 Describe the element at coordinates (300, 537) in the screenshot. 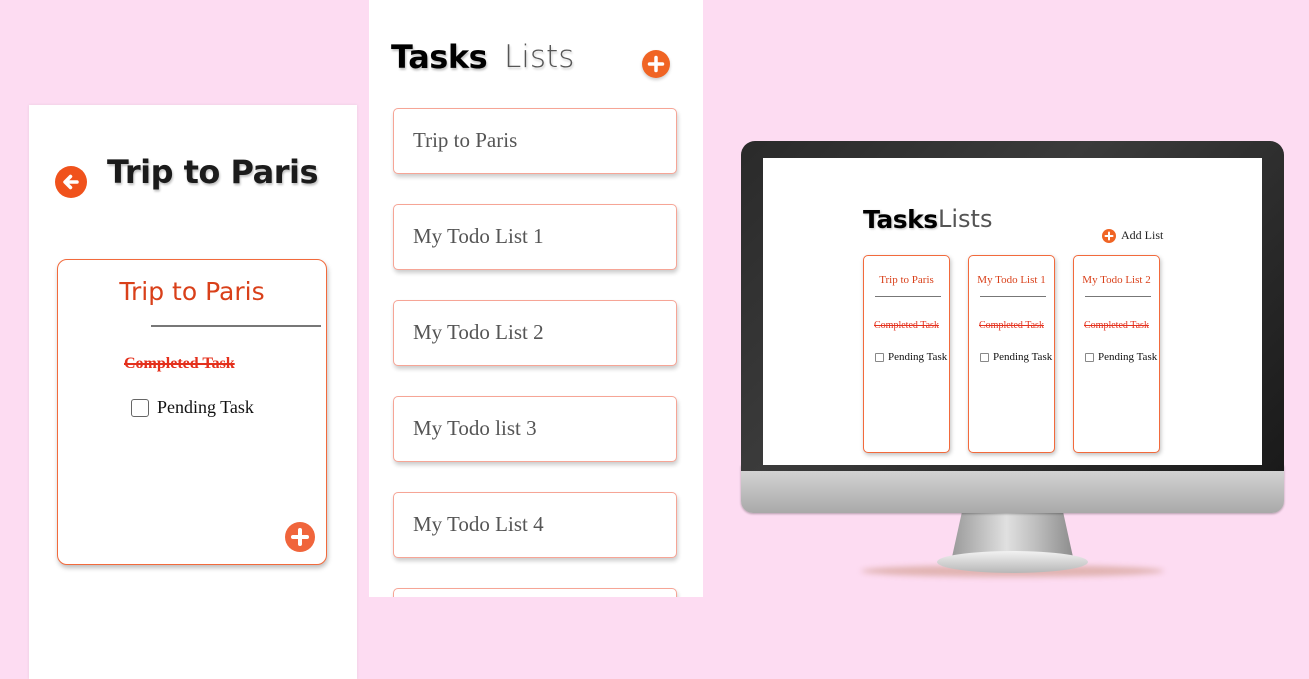

I see `add-task-plus-icon` at that location.